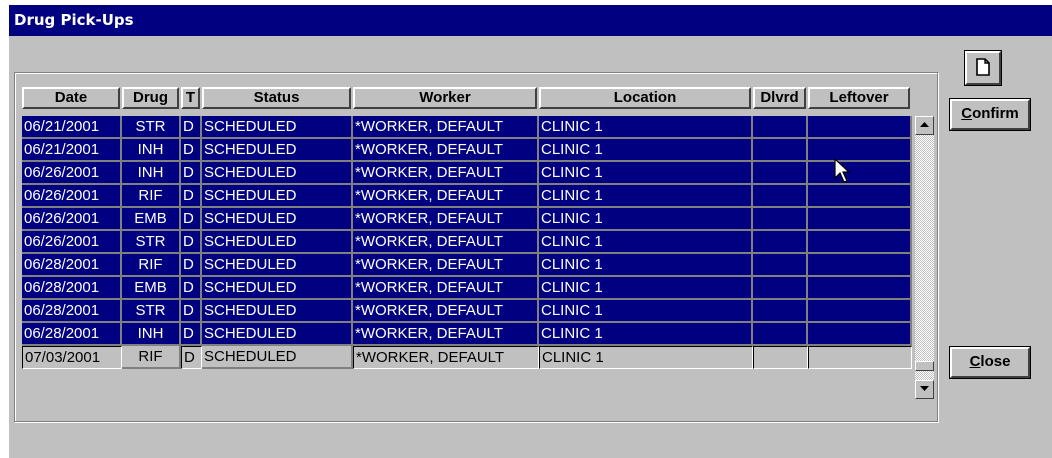  What do you see at coordinates (983, 68) in the screenshot?
I see `new-record-button` at bounding box center [983, 68].